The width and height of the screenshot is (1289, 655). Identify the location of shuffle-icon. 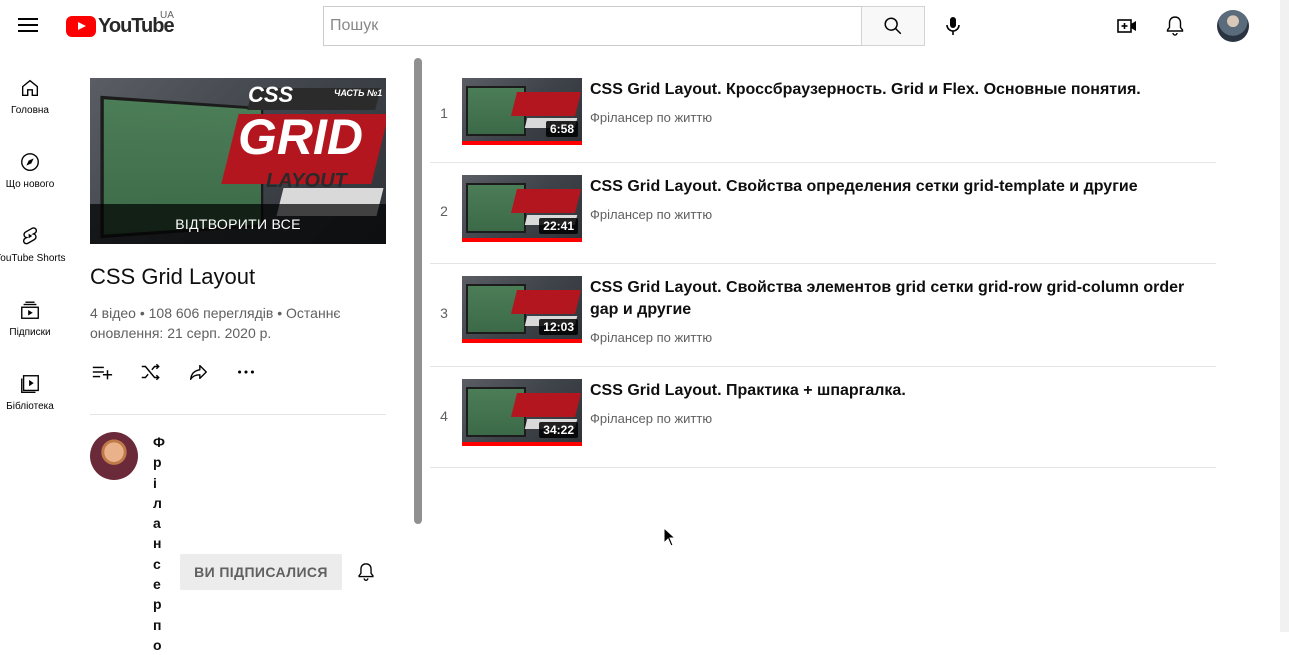
(150, 372).